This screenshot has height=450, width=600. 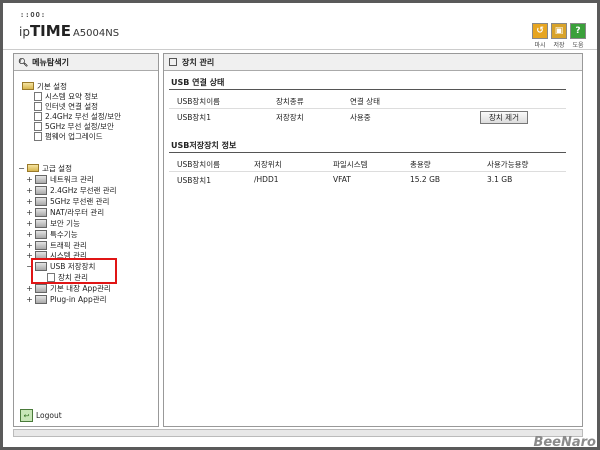 What do you see at coordinates (559, 31) in the screenshot?
I see `save-icon: ▣` at bounding box center [559, 31].